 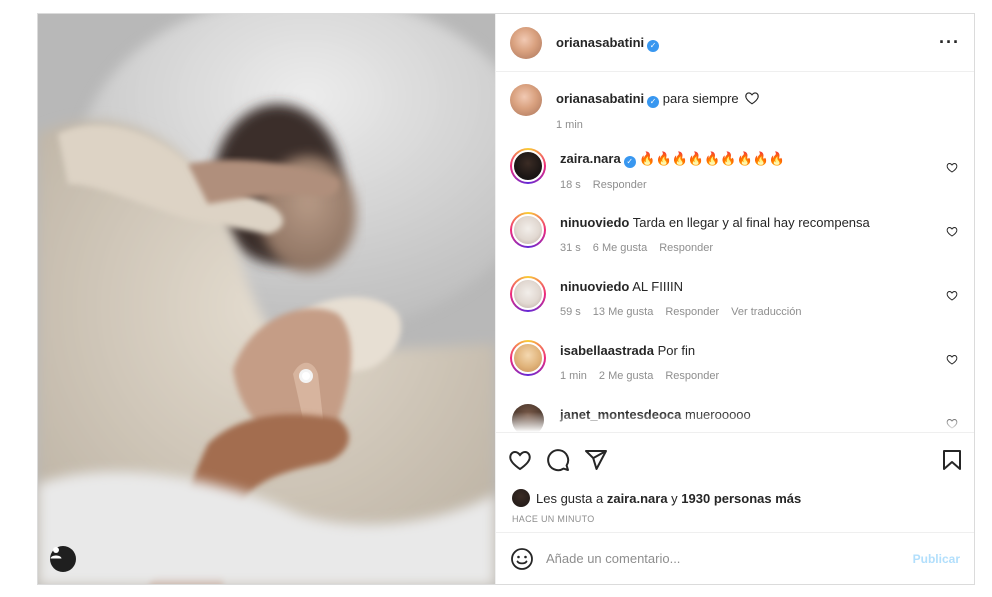 What do you see at coordinates (526, 100) in the screenshot?
I see `caption-avatar` at bounding box center [526, 100].